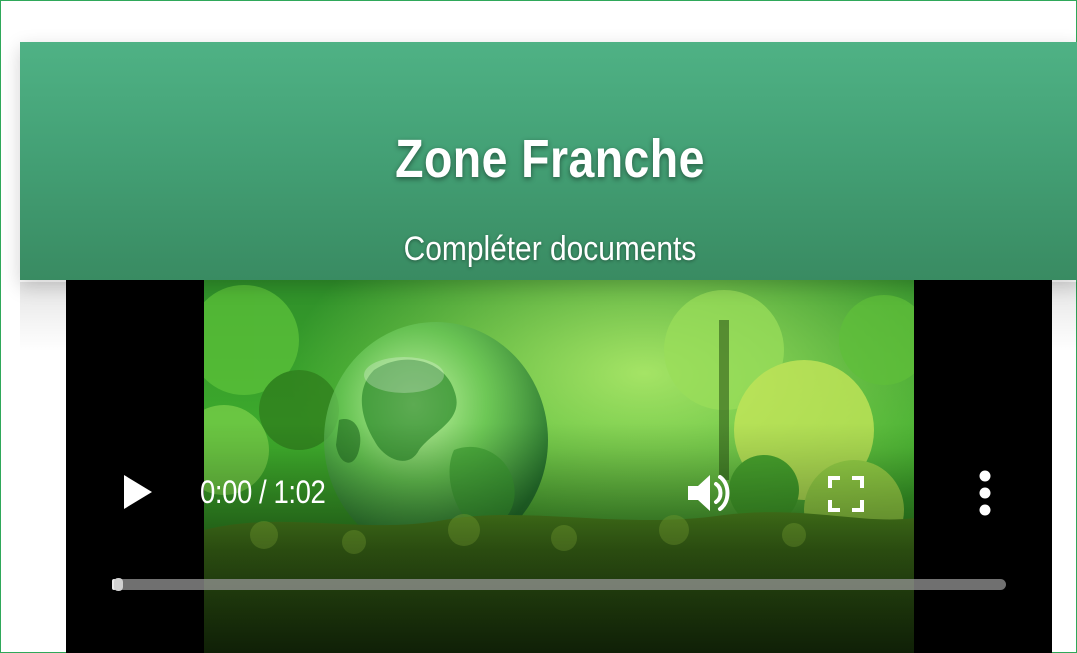 Image resolution: width=1077 pixels, height=653 pixels. I want to click on play-button, so click(138, 492).